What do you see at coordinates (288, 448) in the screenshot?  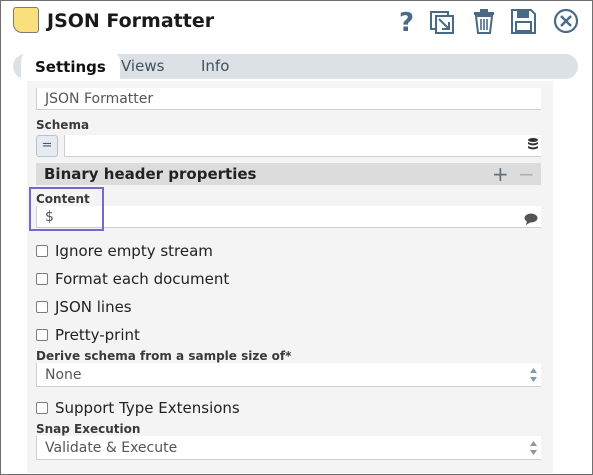 I see `snap-execution-select: Validate & Execute` at bounding box center [288, 448].